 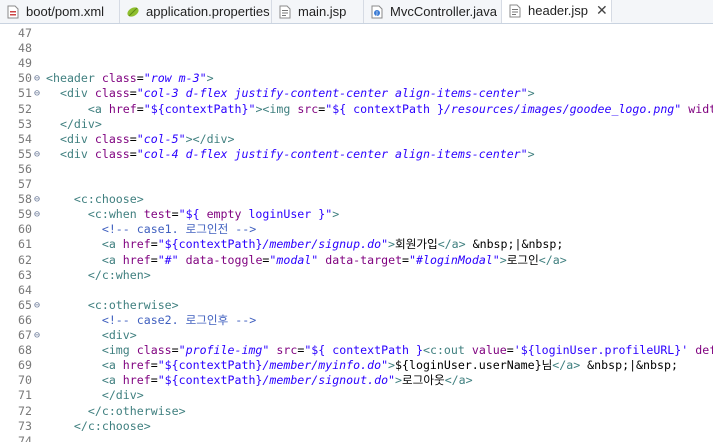 I want to click on code-token: /member/signout.do", so click(x=329, y=380).